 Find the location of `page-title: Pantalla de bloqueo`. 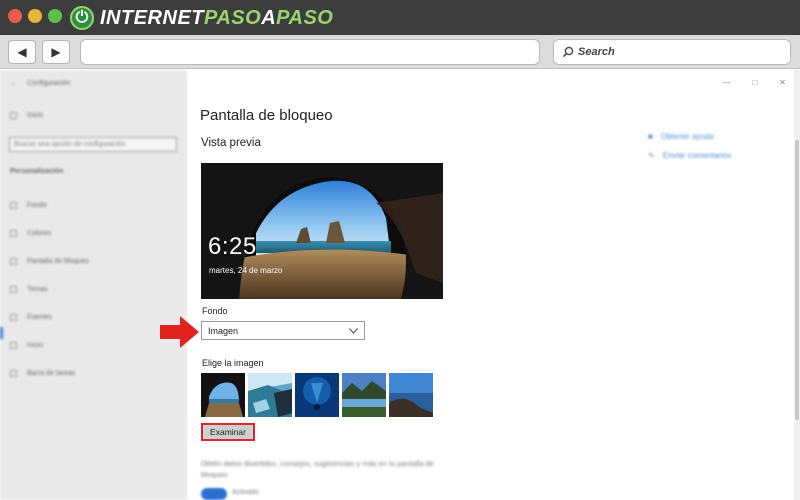

page-title: Pantalla de bloqueo is located at coordinates (266, 115).